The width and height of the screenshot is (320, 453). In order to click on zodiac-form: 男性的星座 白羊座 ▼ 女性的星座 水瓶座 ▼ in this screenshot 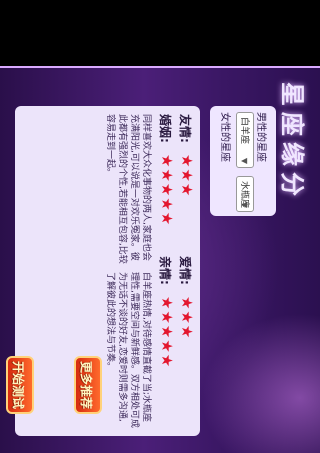, I will do `click(243, 161)`.